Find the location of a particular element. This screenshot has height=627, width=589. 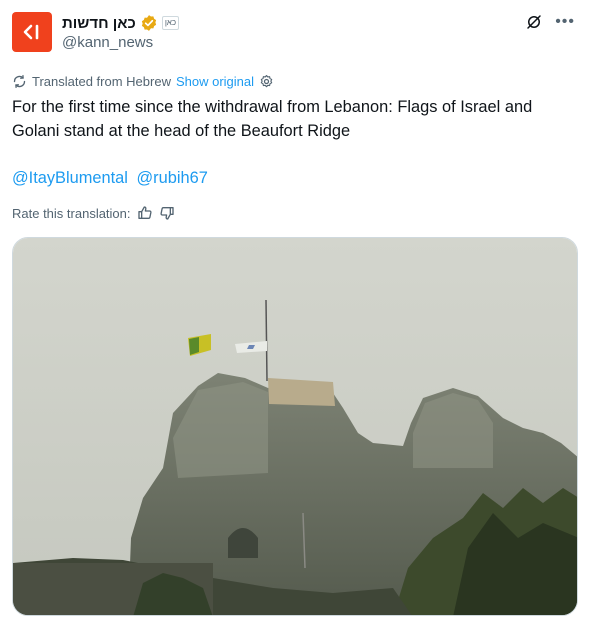

rate-label: Rate this translation: is located at coordinates (71, 213).